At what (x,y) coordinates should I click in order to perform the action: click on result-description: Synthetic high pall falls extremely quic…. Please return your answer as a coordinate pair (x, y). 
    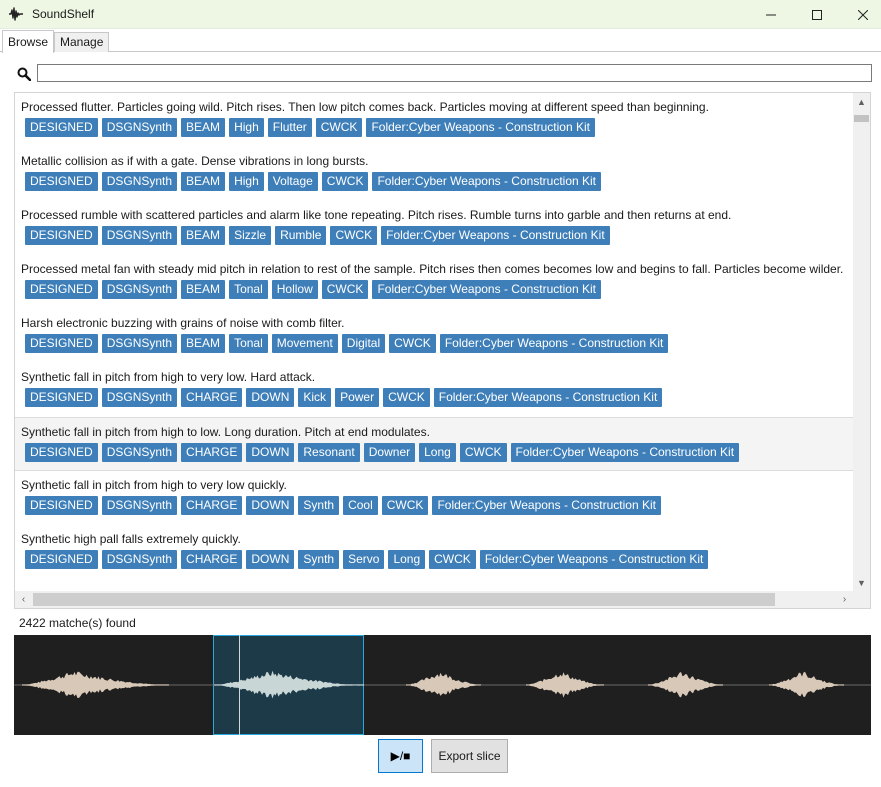
    Looking at the image, I should click on (131, 539).